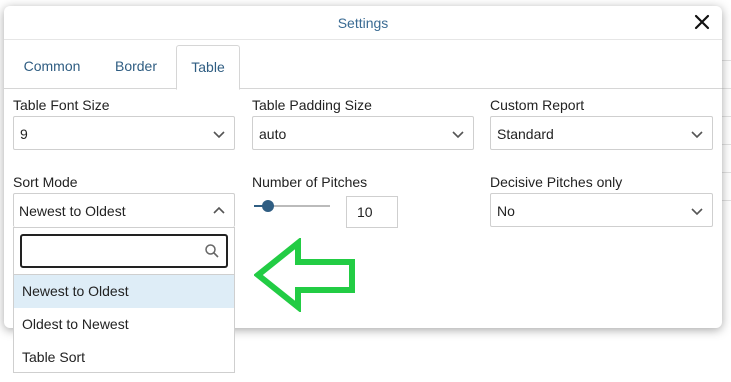 This screenshot has height=382, width=731. What do you see at coordinates (124, 357) in the screenshot?
I see `dropdown-option: Table Sort` at bounding box center [124, 357].